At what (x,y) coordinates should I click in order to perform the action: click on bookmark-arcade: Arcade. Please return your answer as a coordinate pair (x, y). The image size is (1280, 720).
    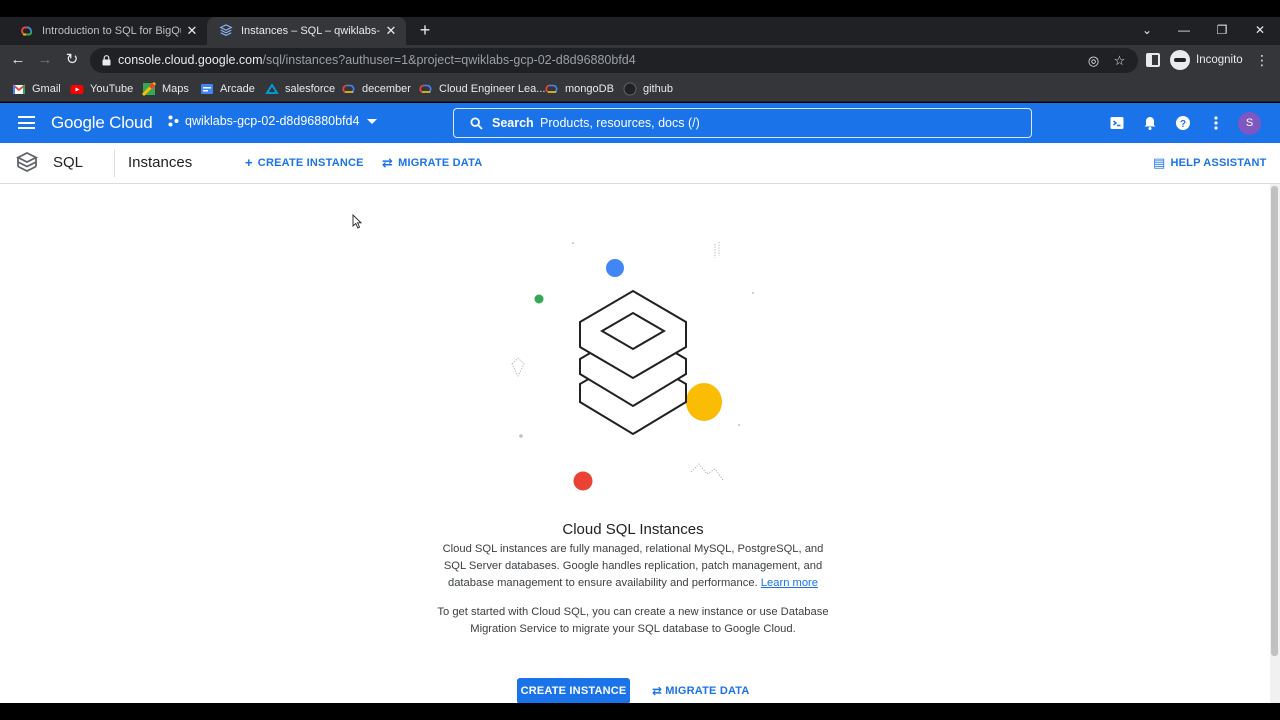
    Looking at the image, I should click on (227, 89).